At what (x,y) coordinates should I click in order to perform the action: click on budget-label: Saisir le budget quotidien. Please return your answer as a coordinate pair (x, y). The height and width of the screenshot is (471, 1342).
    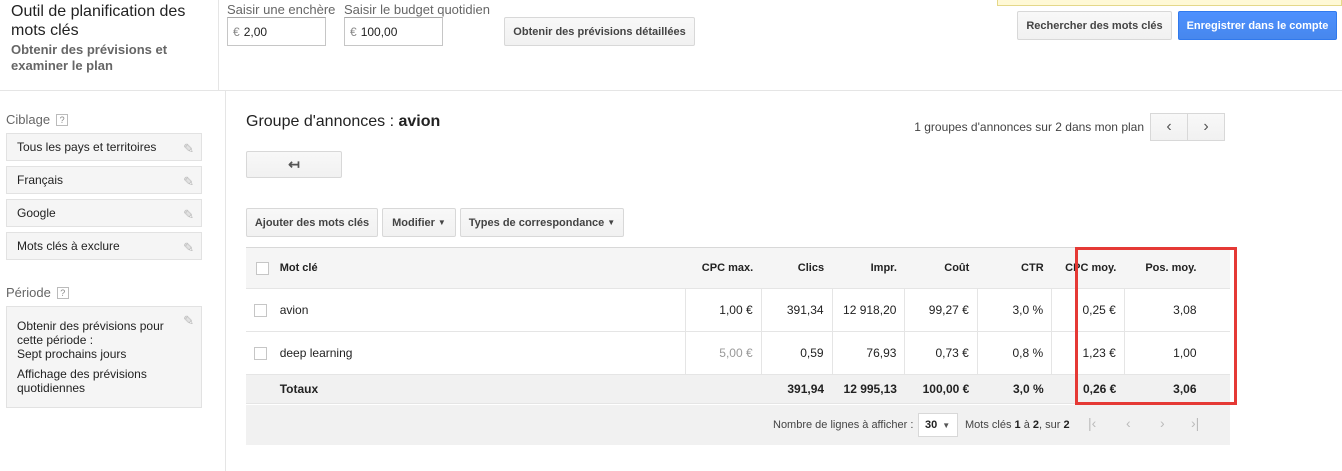
    Looking at the image, I should click on (417, 9).